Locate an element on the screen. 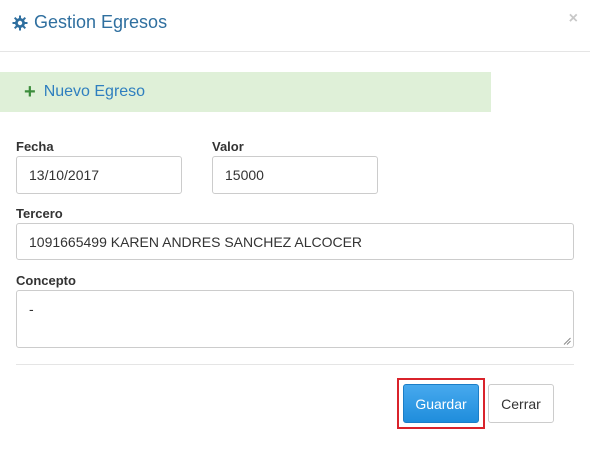 This screenshot has width=590, height=471. fecha-field: 13/10/2017 is located at coordinates (99, 175).